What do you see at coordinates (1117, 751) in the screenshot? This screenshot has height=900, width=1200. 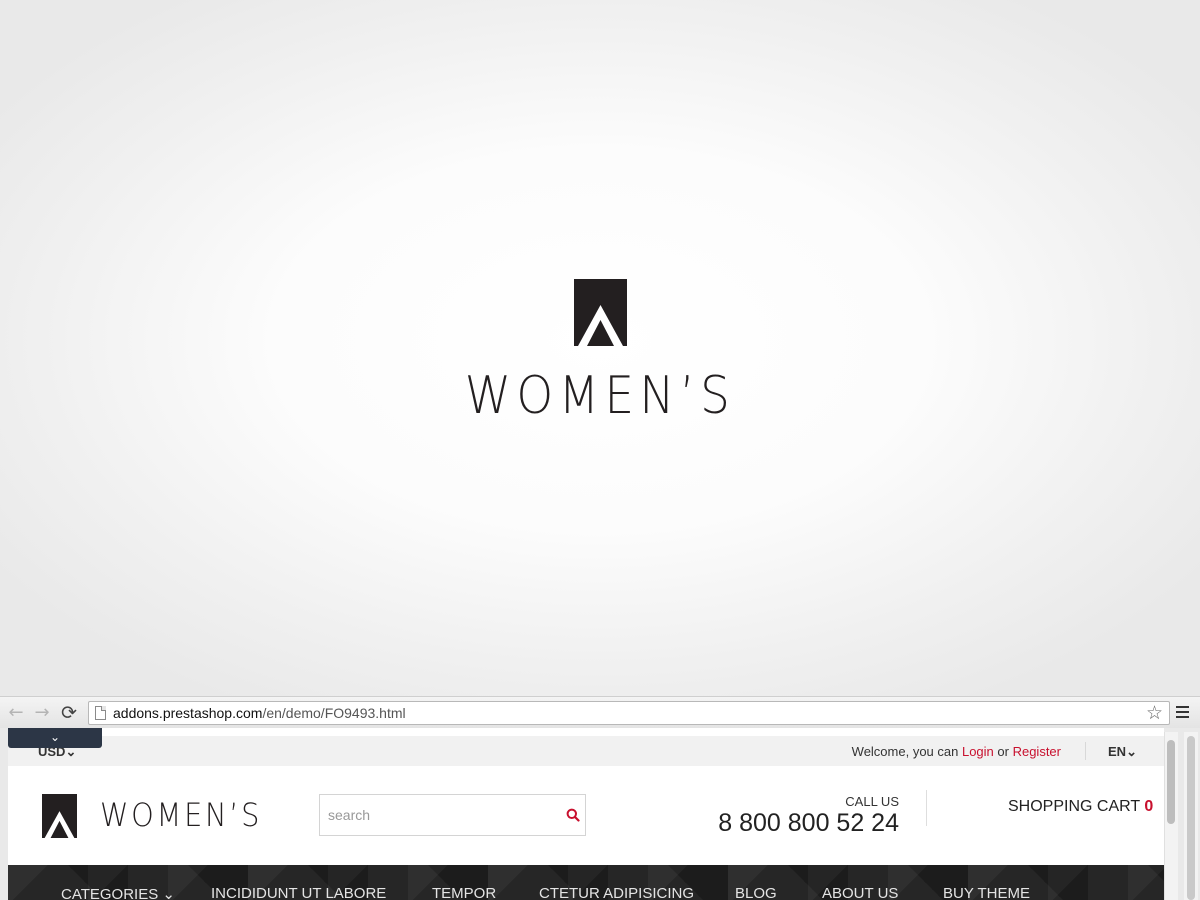 I see `language-label: EN` at bounding box center [1117, 751].